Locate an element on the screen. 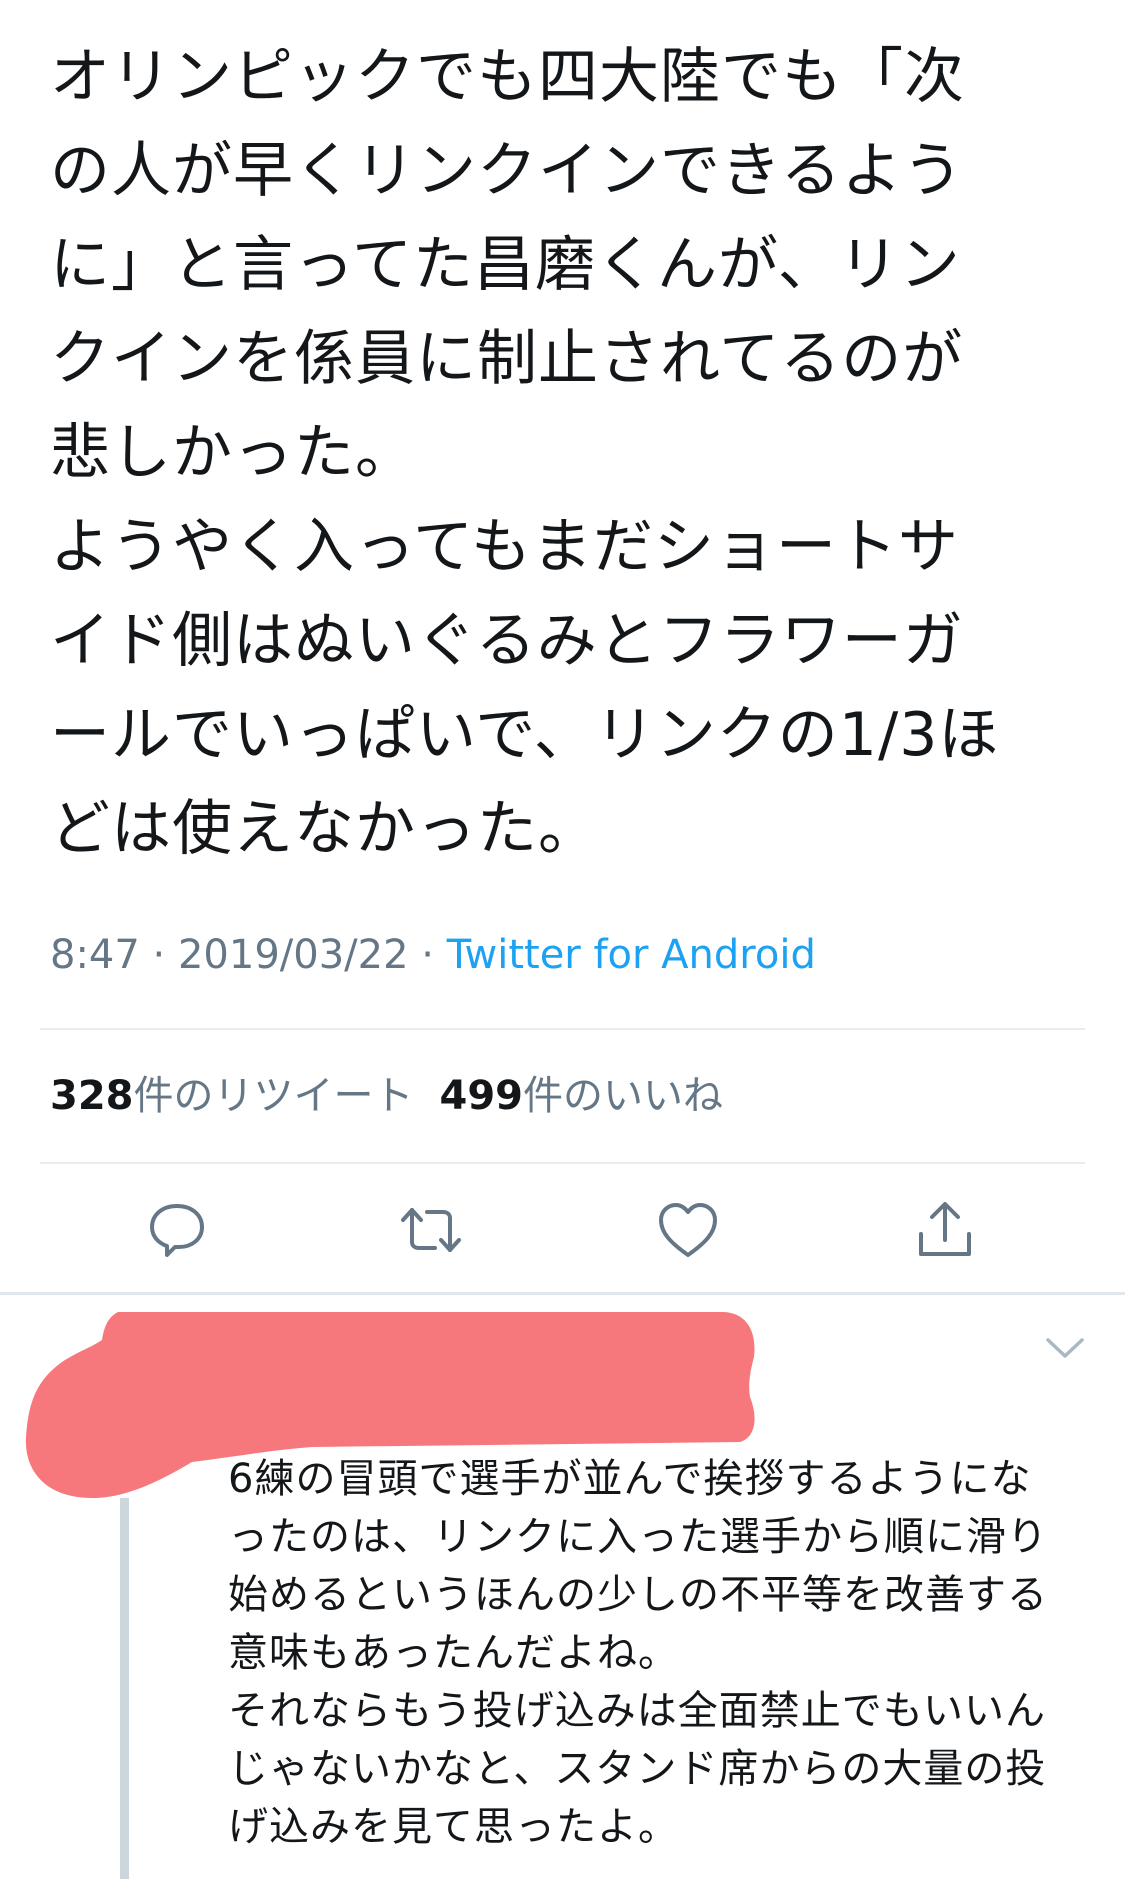 Image resolution: width=1125 pixels, height=1879 pixels. reply-icon is located at coordinates (177, 1230).